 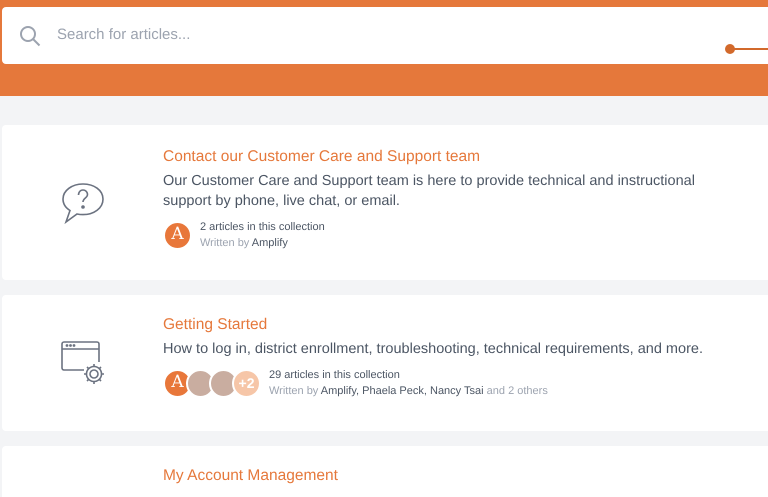 I want to click on authors-line: Written by Amplify, Phaela Peck, Nancy Tsai and 2 others, so click(x=408, y=391).